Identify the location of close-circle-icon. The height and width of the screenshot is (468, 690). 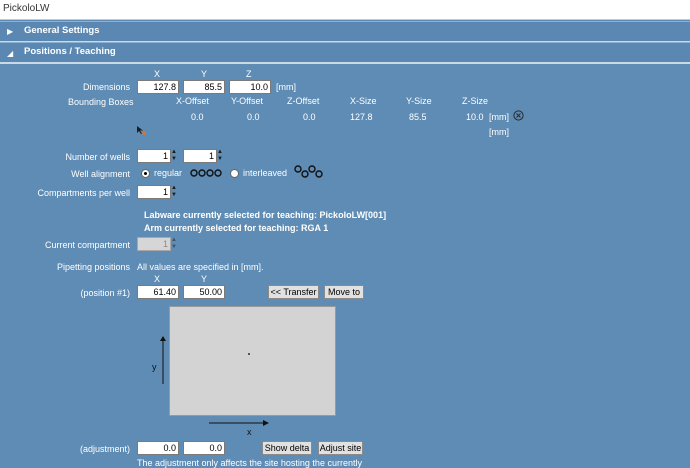
(518, 116).